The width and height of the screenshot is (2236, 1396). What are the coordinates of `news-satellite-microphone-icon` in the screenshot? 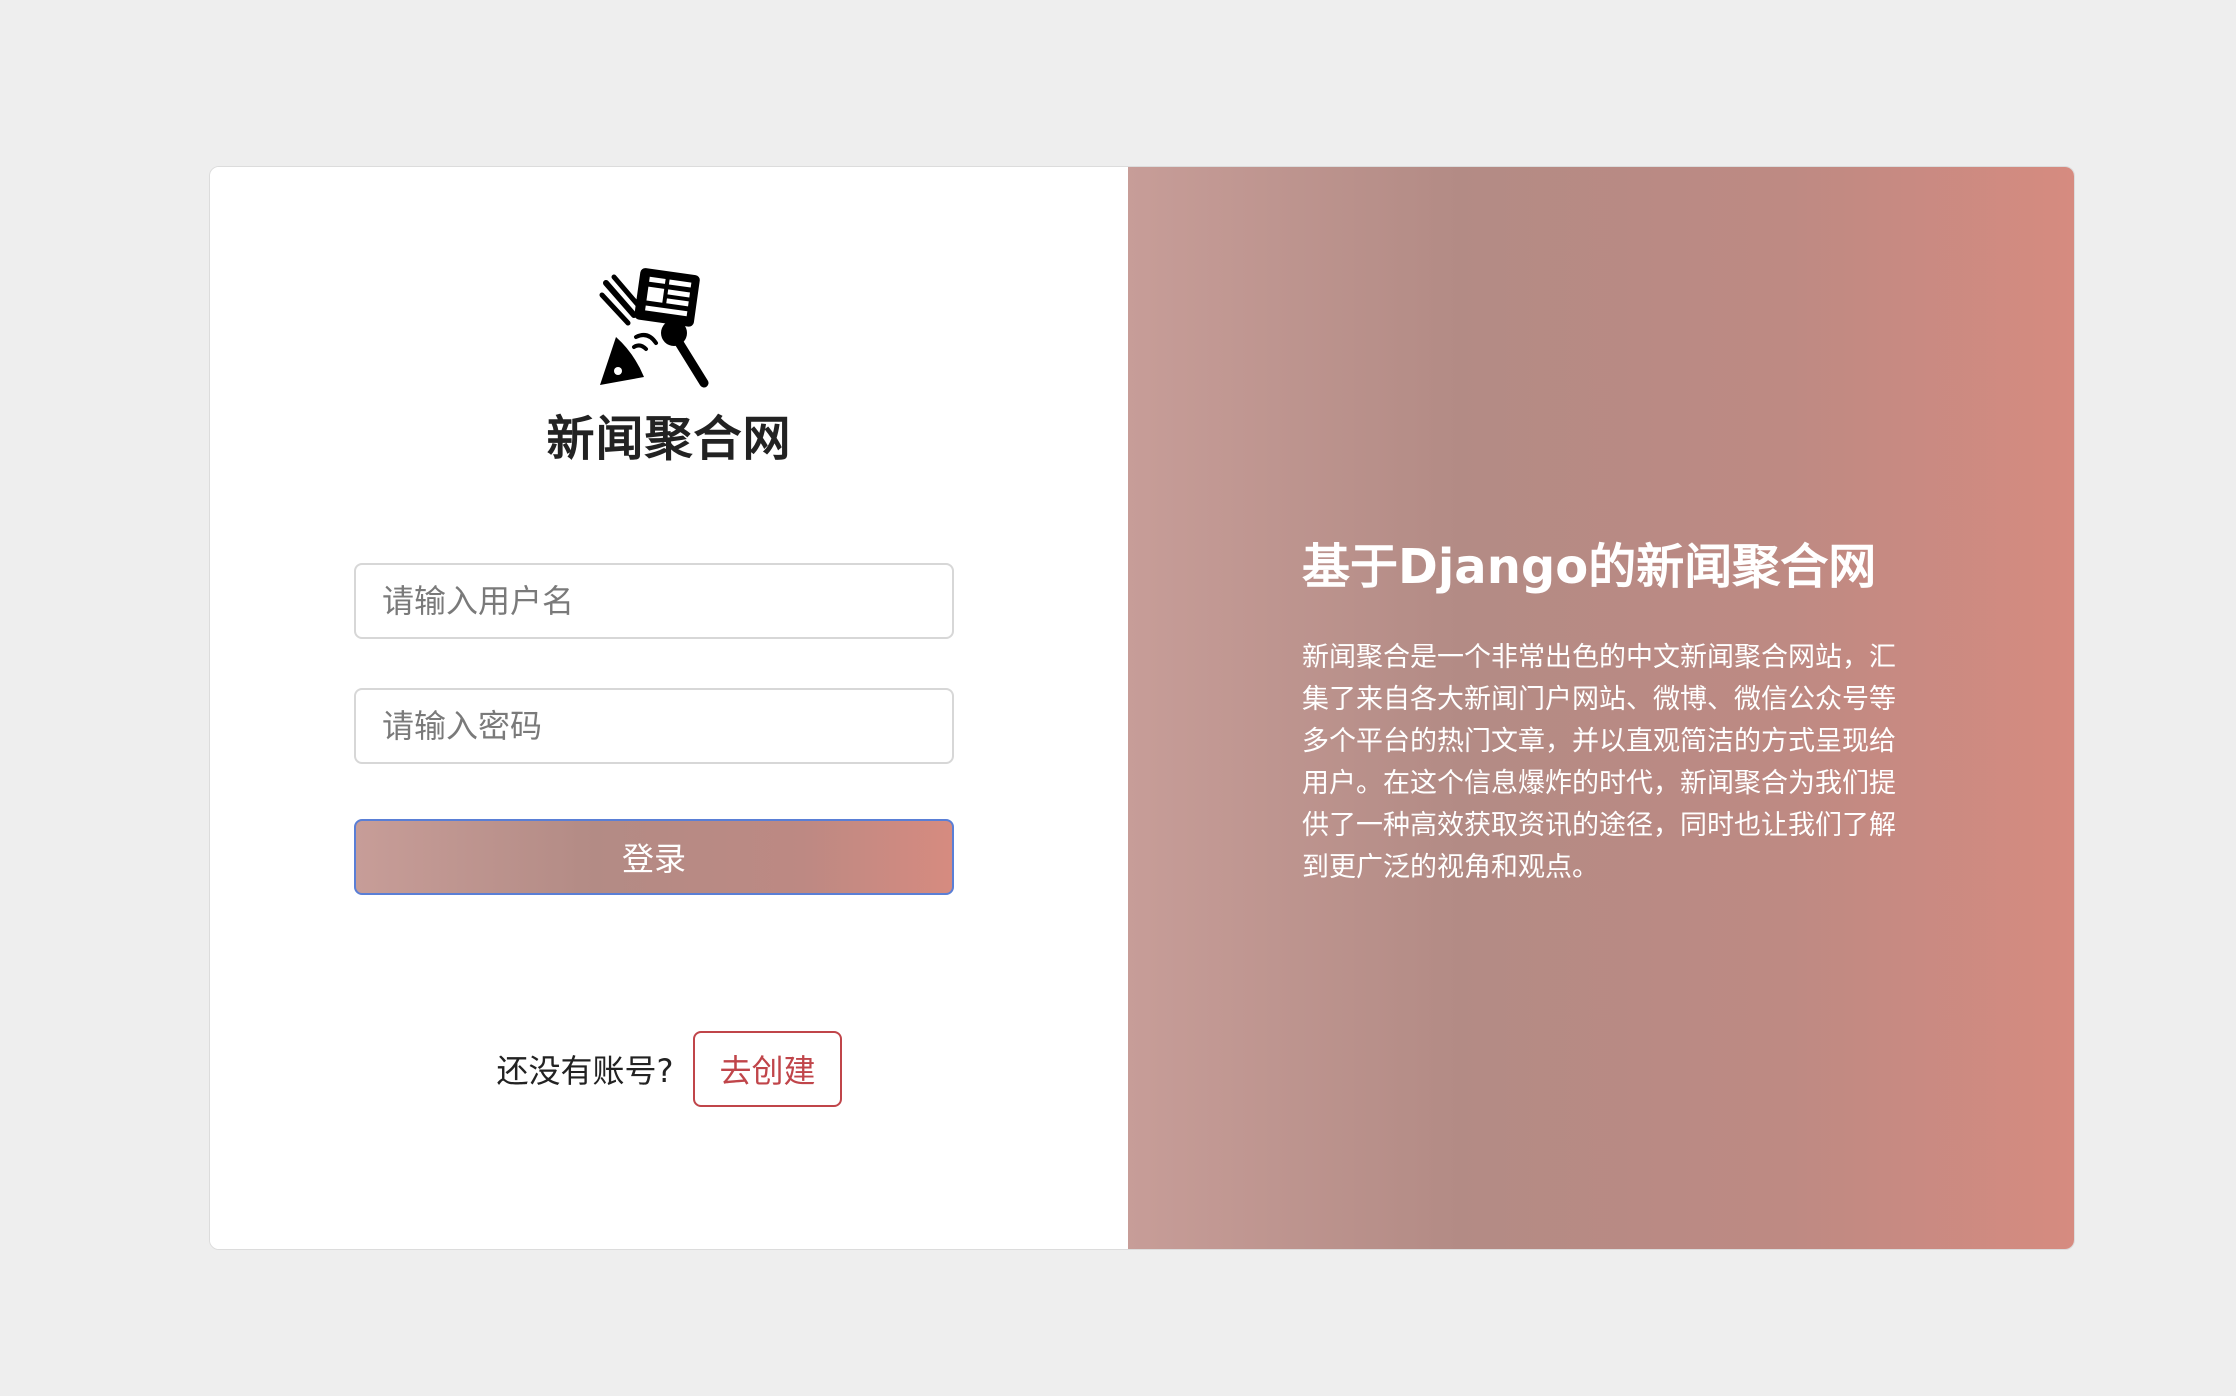 It's located at (654, 328).